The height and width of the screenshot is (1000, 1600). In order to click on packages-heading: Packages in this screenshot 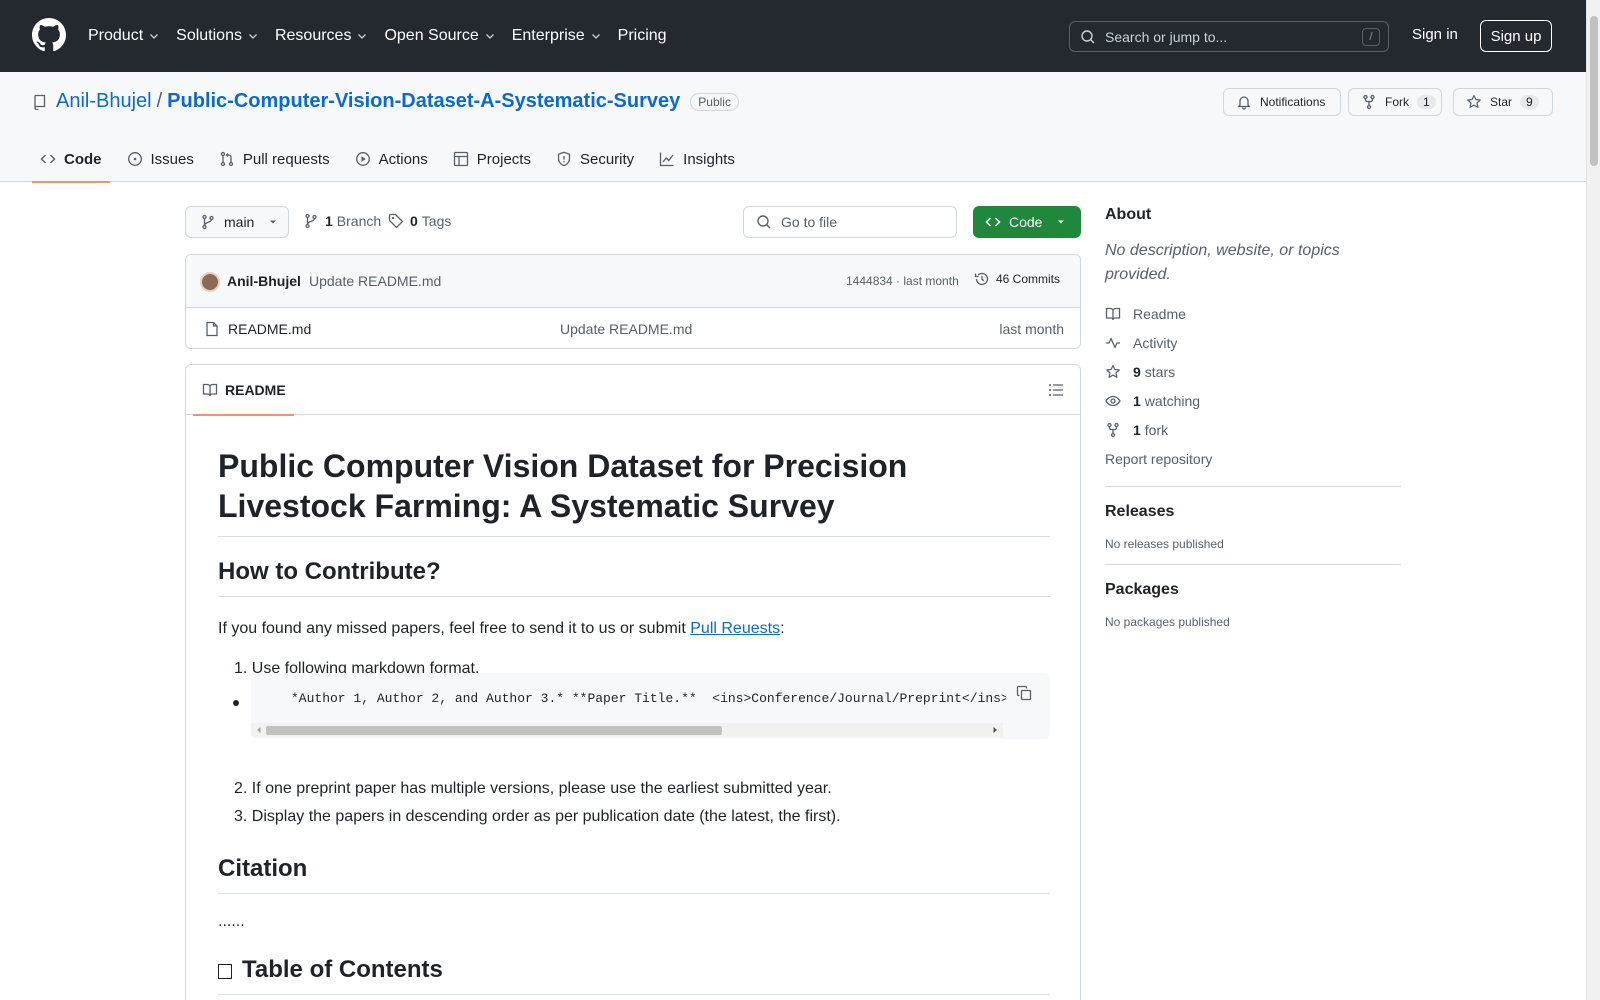, I will do `click(1253, 590)`.